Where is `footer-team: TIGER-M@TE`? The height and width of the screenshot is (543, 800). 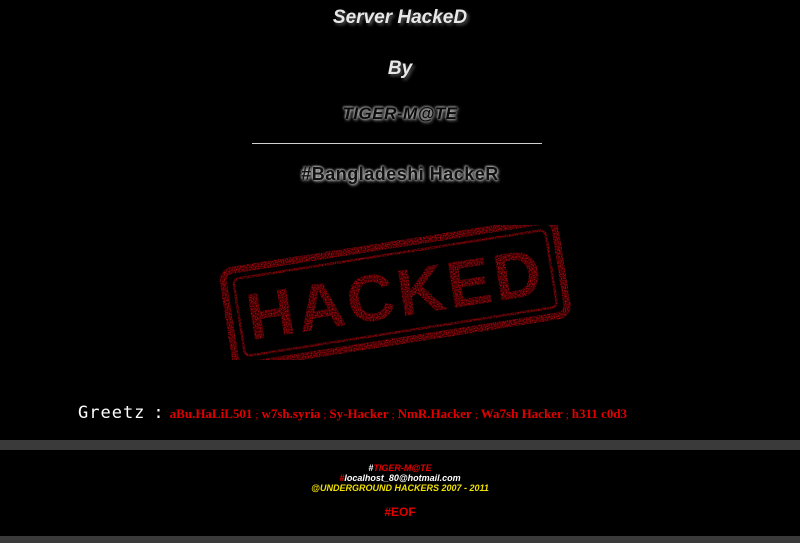
footer-team: TIGER-M@TE is located at coordinates (402, 468).